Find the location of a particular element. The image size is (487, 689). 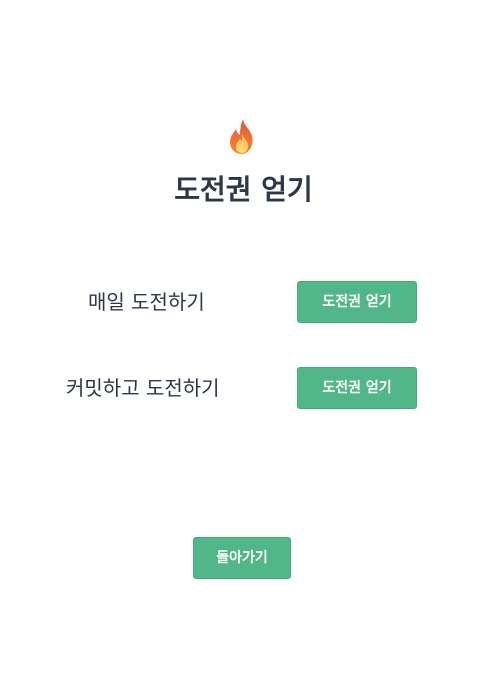

page-title: 도전권 얻기 is located at coordinates (243, 189).